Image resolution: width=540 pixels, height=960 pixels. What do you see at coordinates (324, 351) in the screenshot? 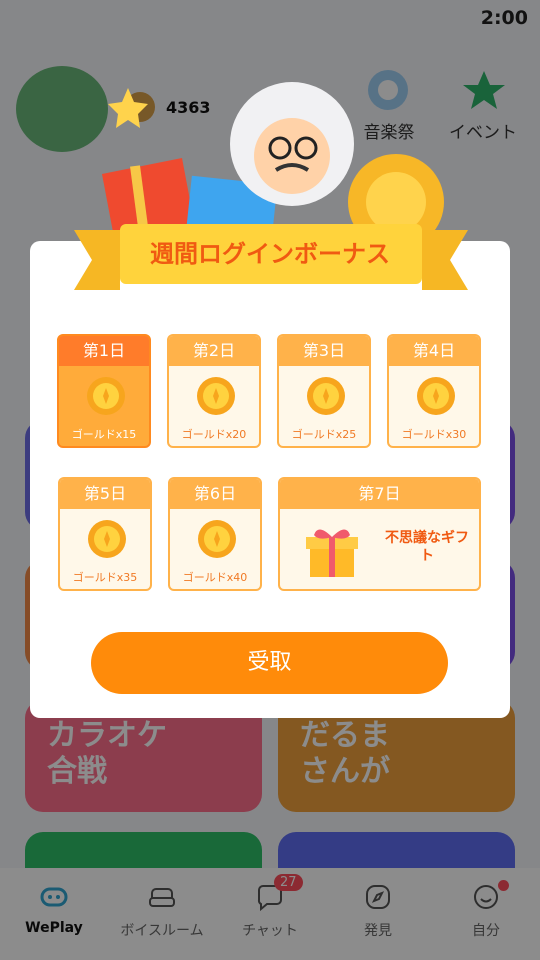
I see `day-label: 第3日` at bounding box center [324, 351].